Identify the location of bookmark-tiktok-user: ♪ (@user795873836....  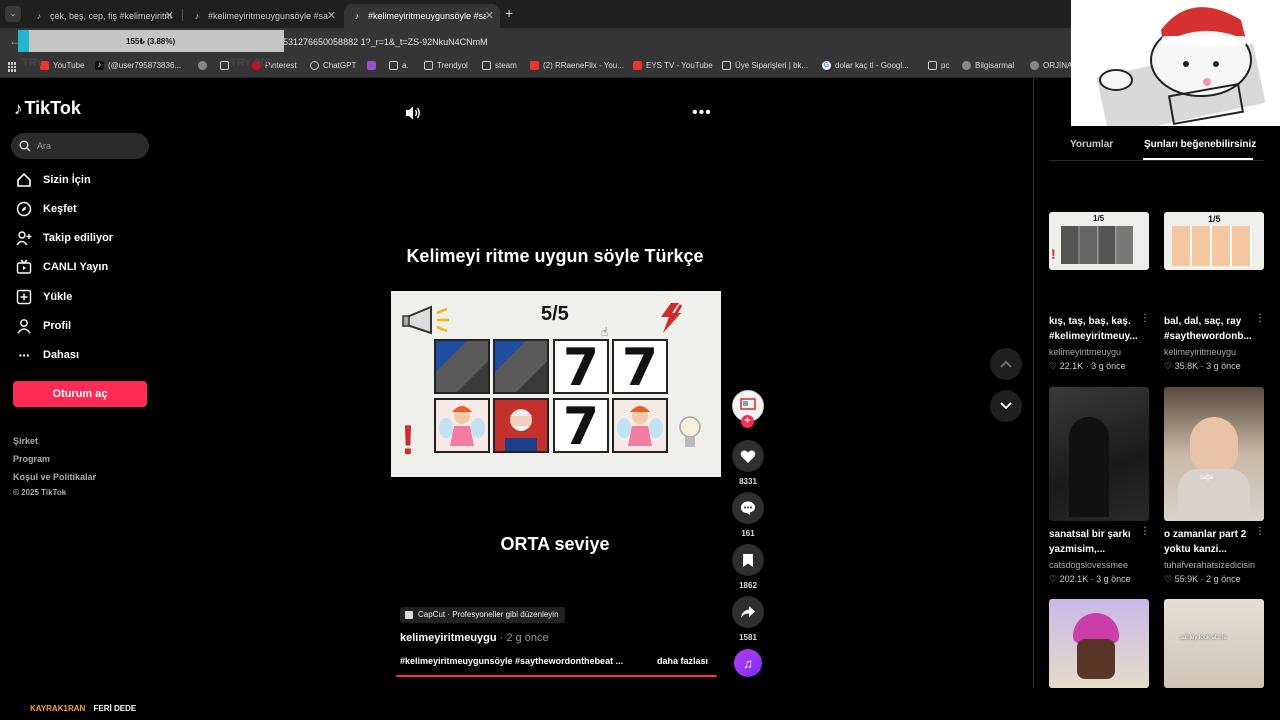
(138, 65).